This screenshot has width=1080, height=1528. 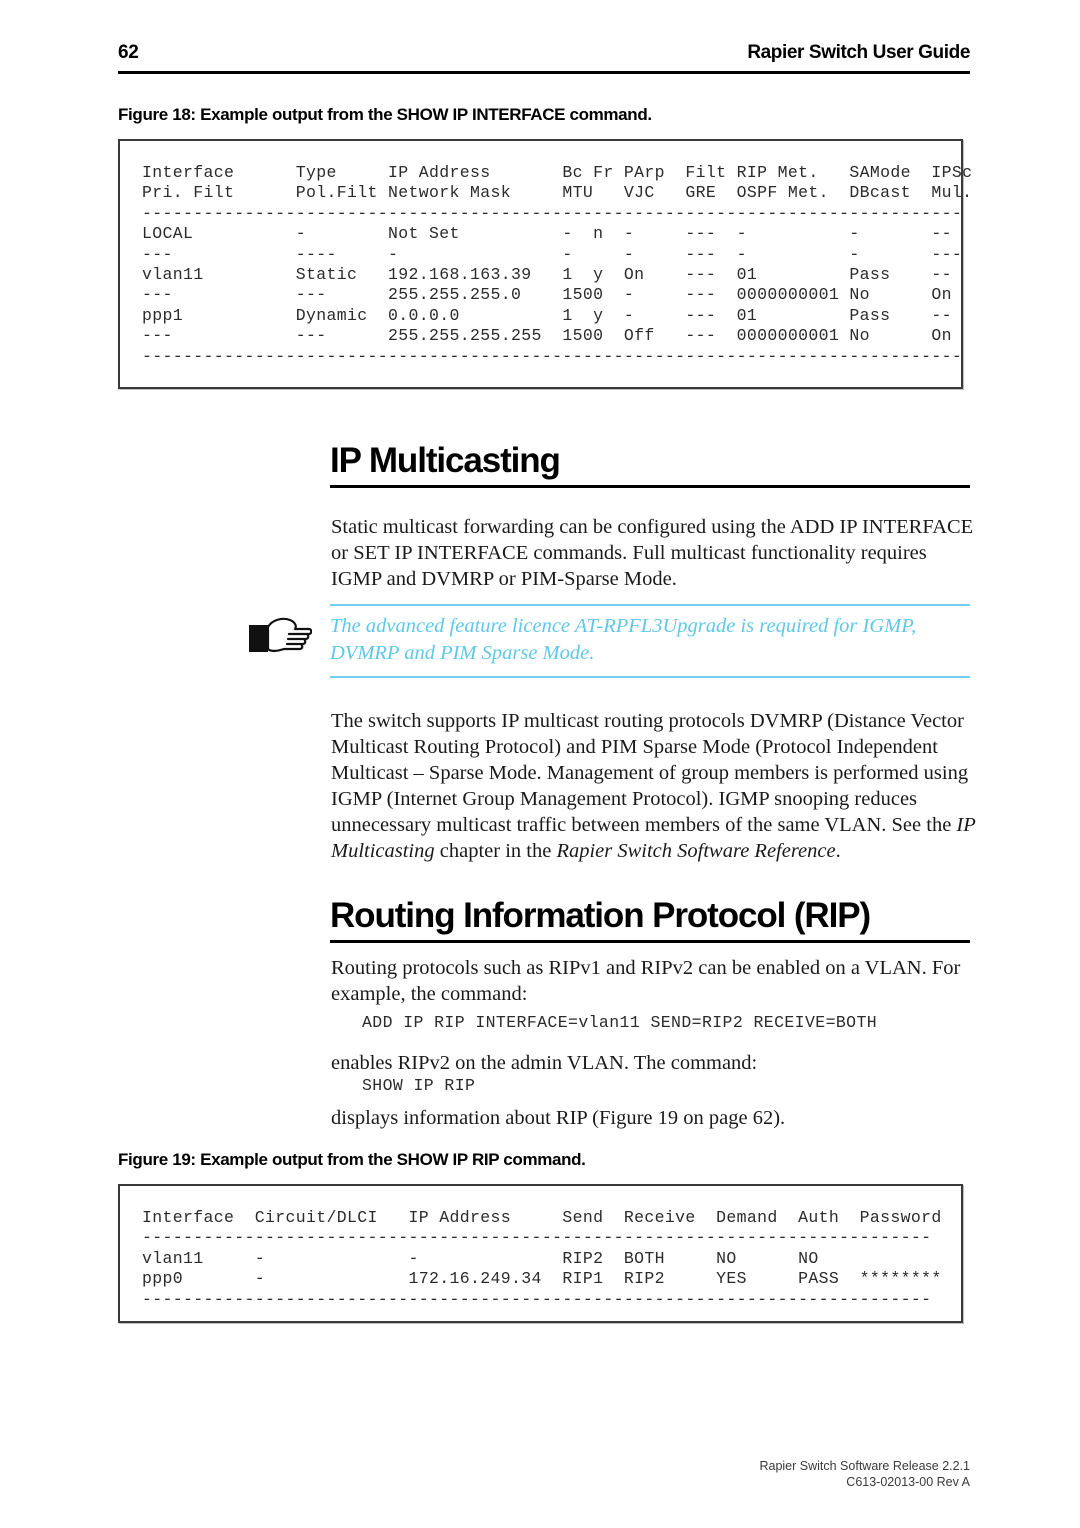 What do you see at coordinates (495, 851) in the screenshot?
I see `paragraph-2-segment-2: chapter in the` at bounding box center [495, 851].